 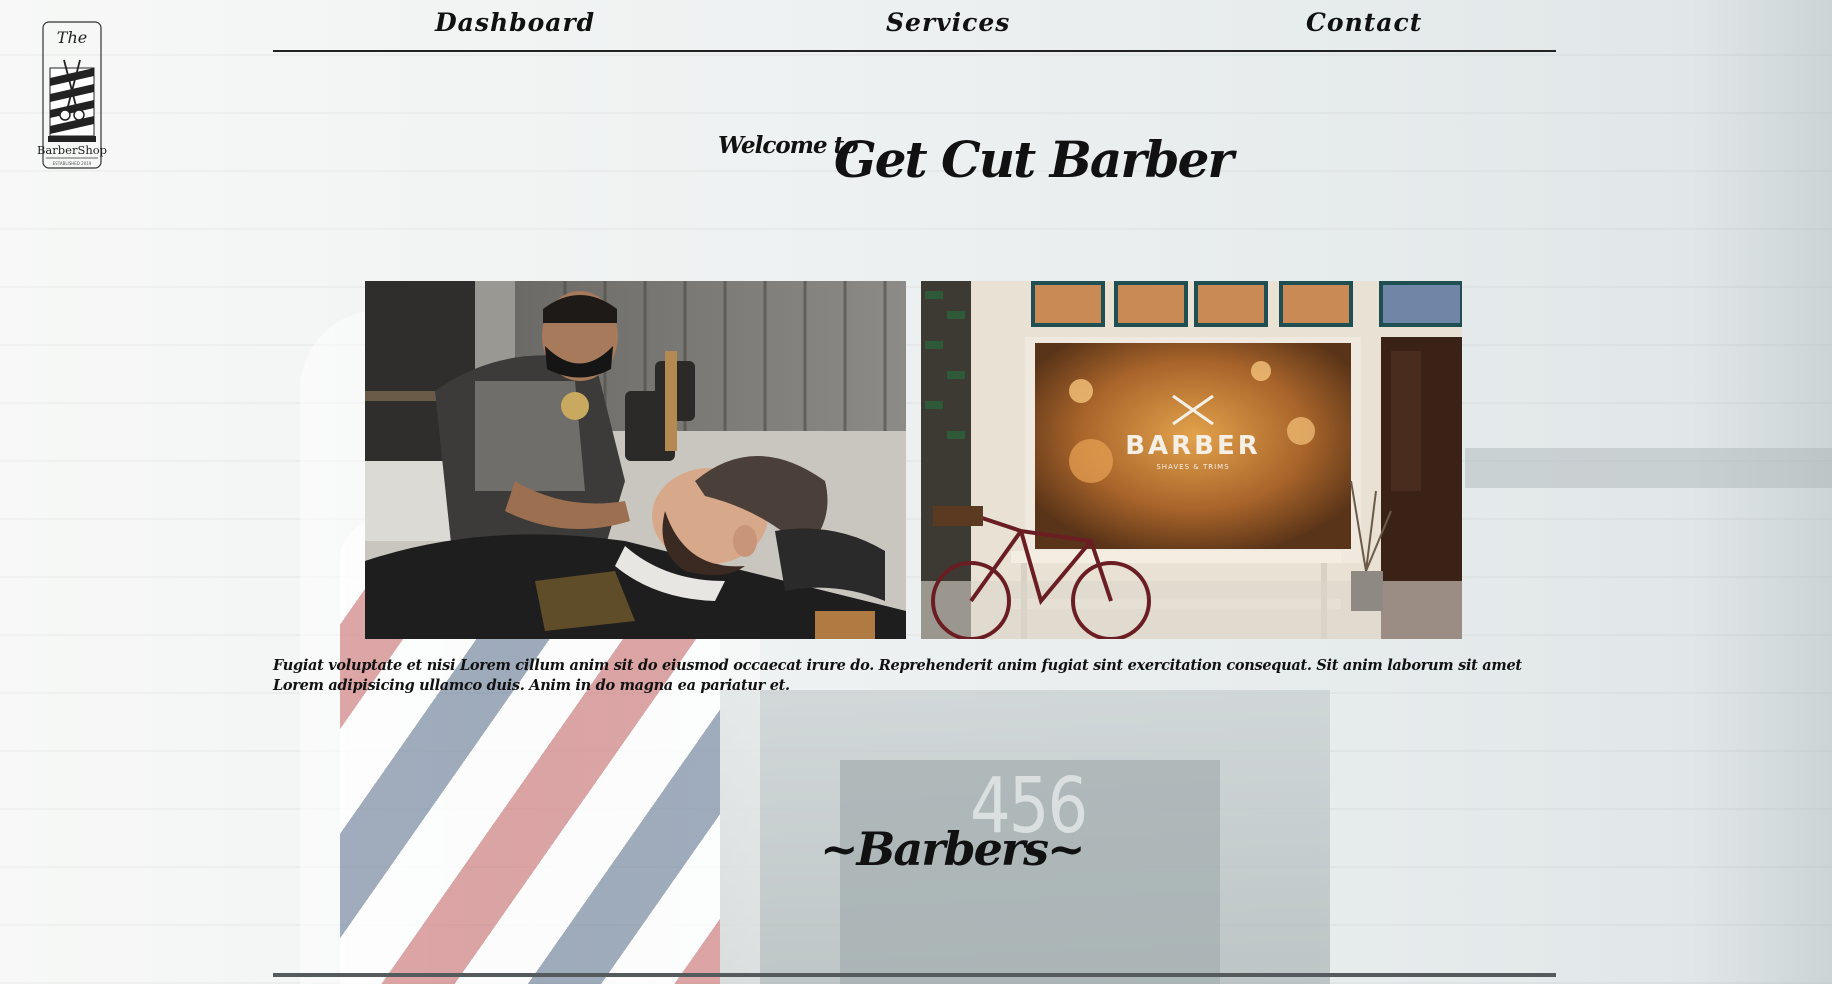 I want to click on logo-name-text: BarberShop, so click(x=72, y=150).